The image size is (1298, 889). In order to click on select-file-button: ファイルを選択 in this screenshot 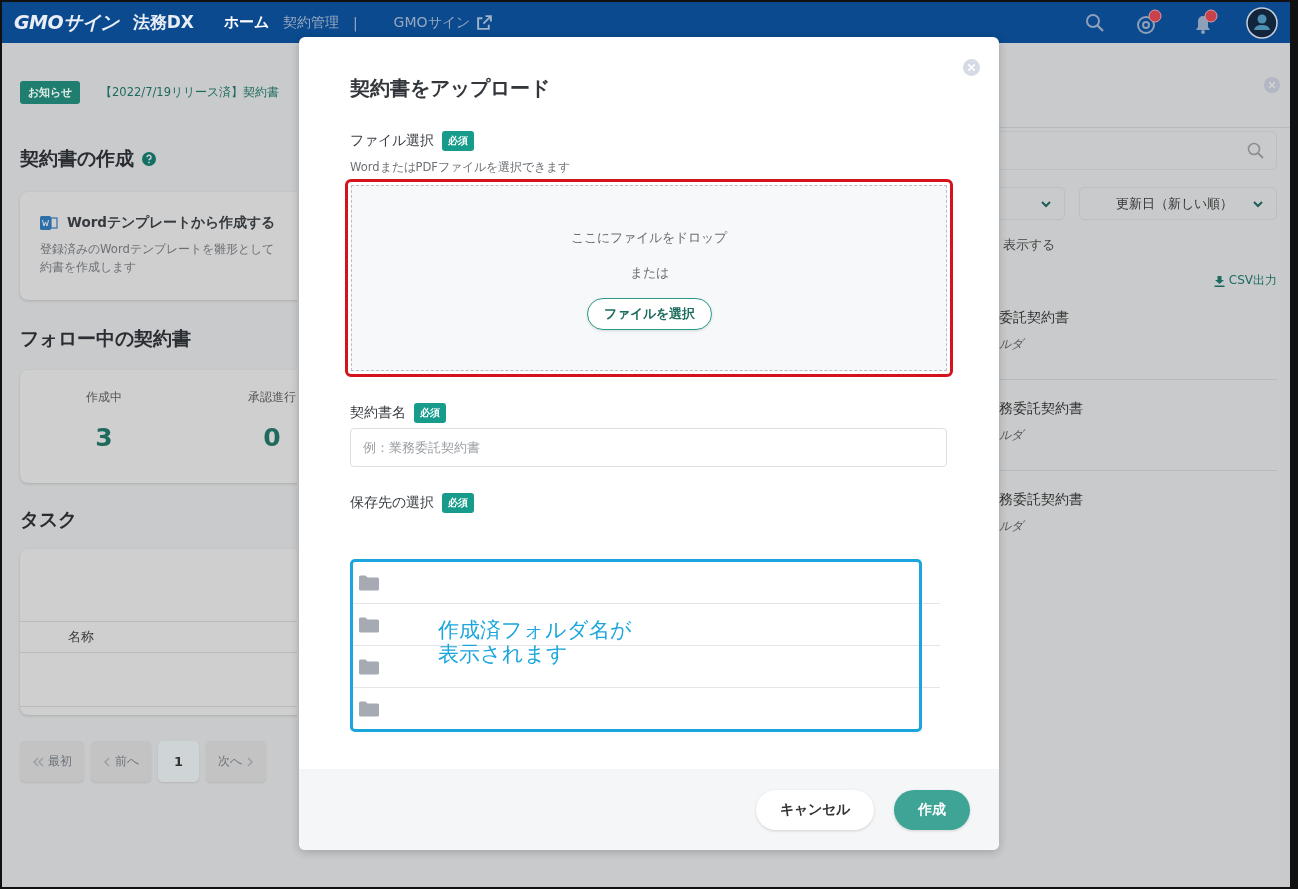, I will do `click(649, 314)`.